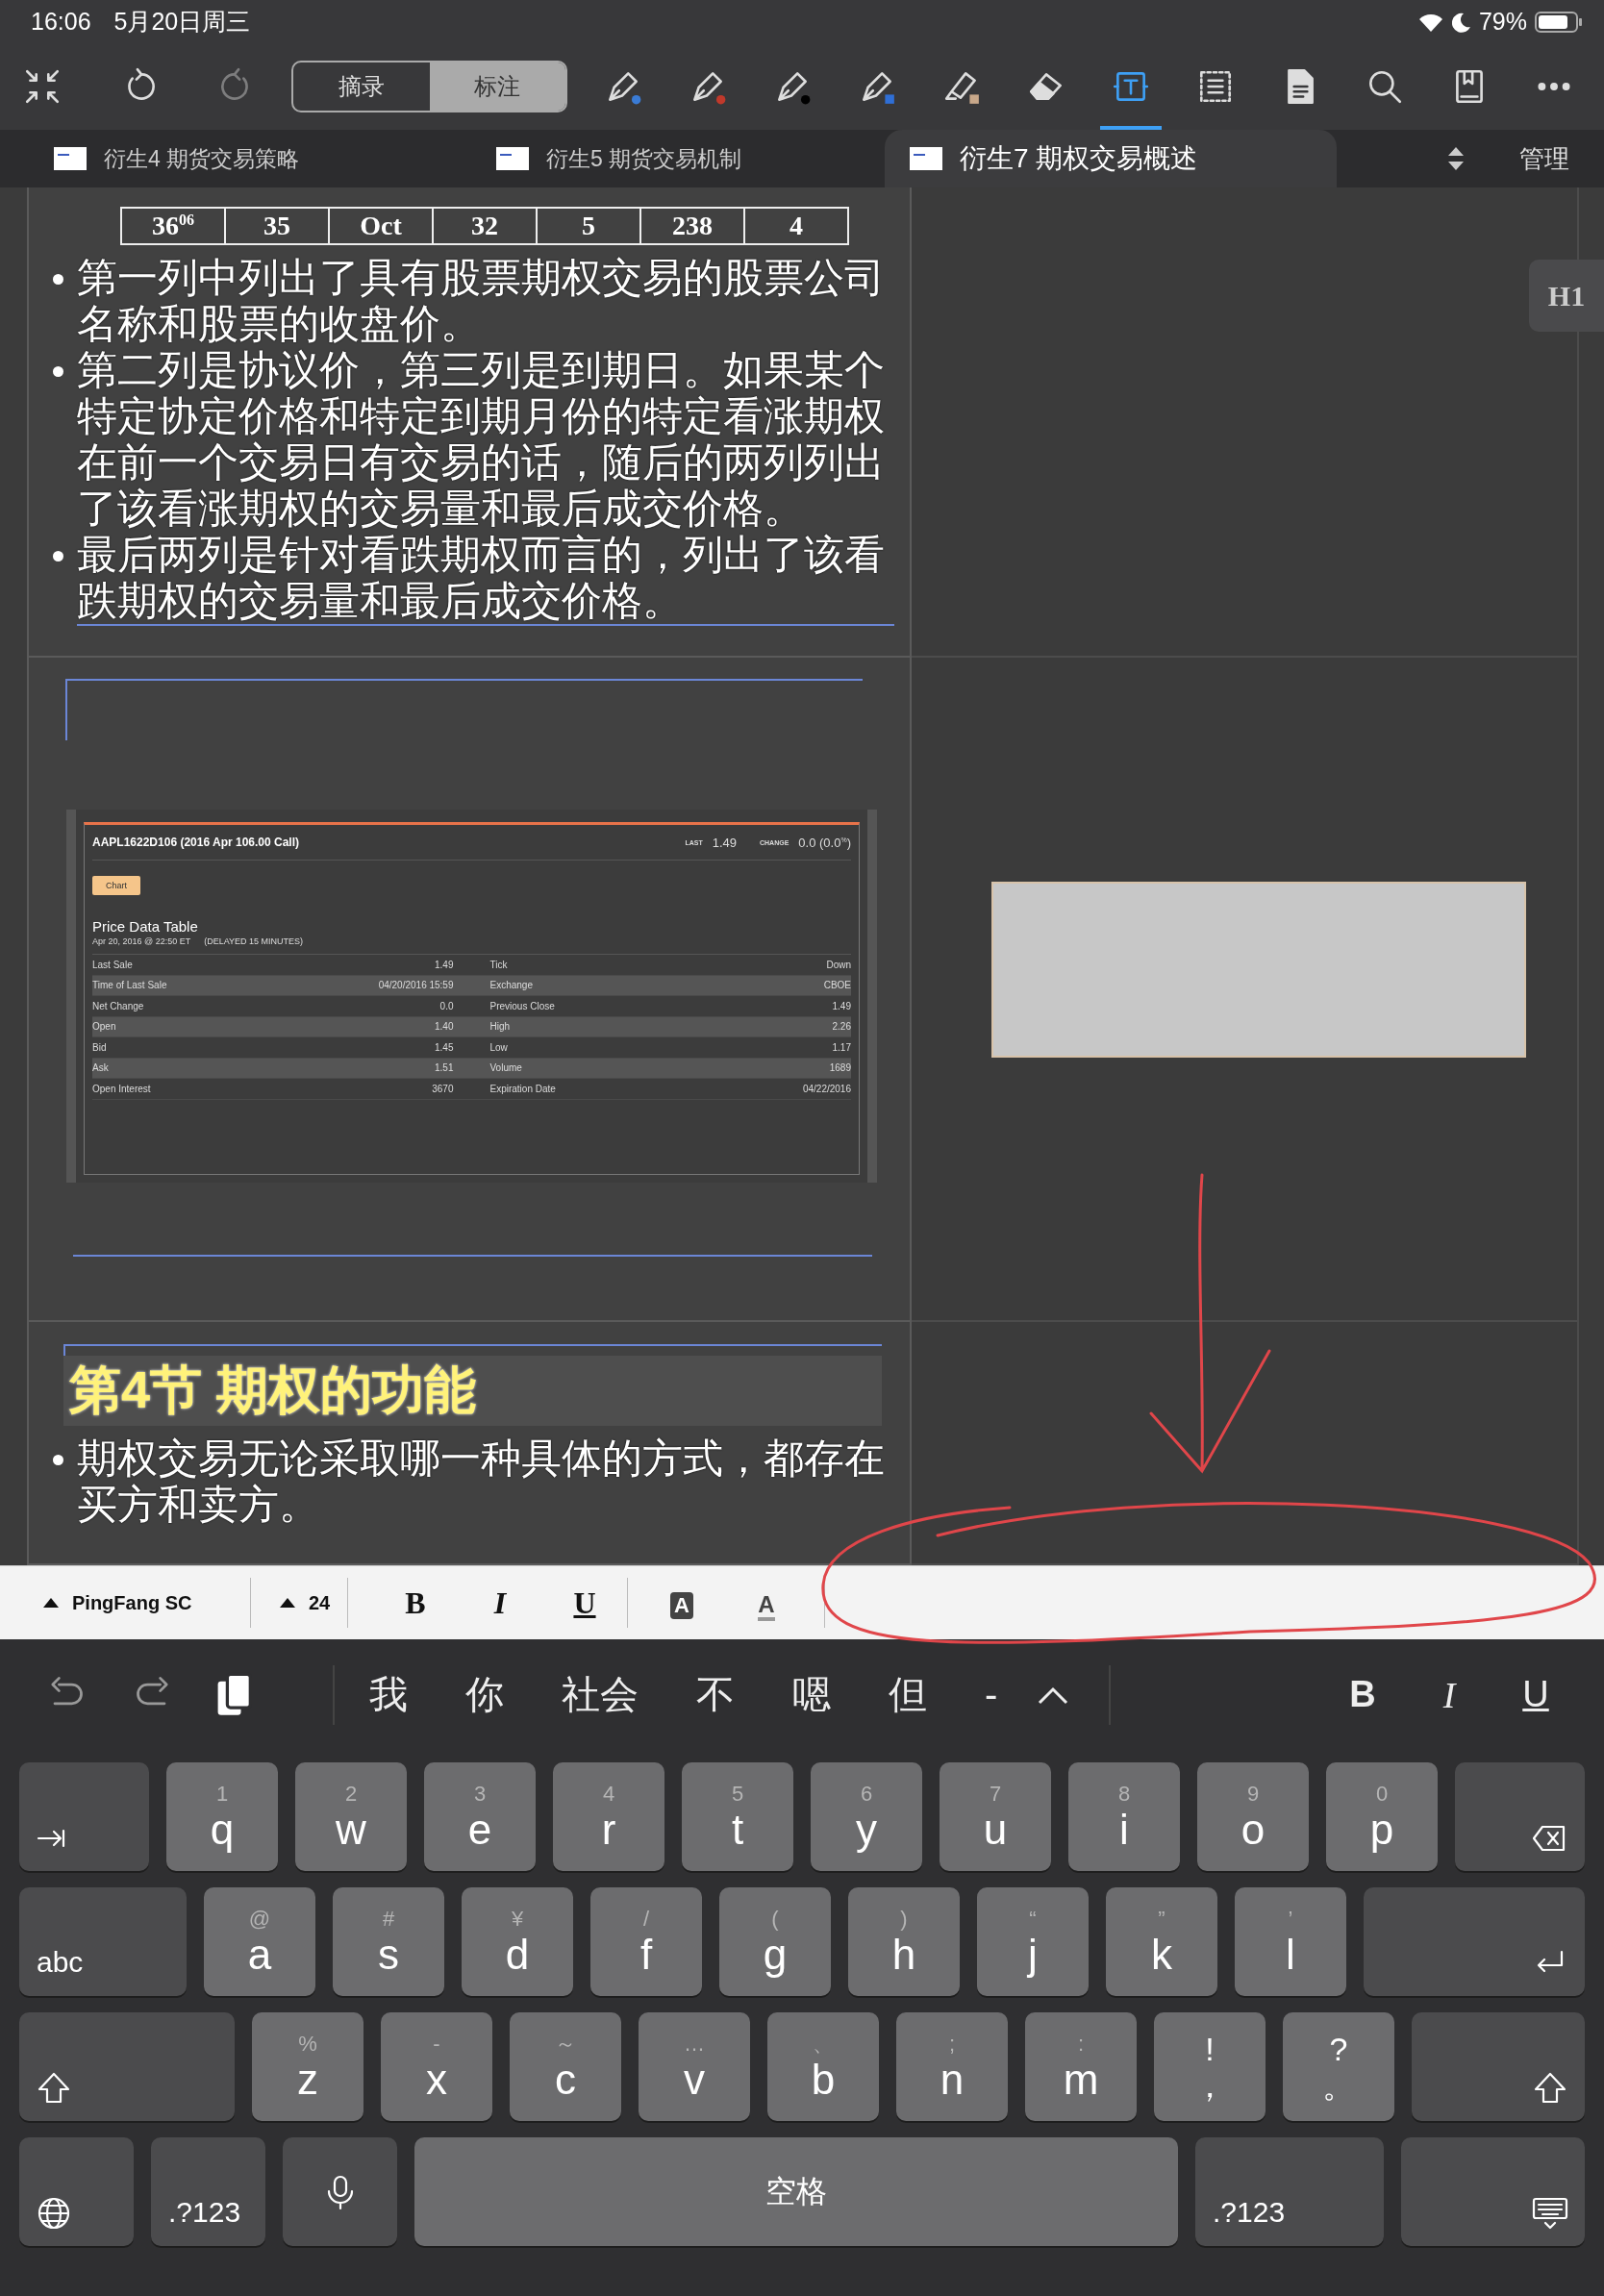  I want to click on table-cell-text: Exchange, so click(511, 986).